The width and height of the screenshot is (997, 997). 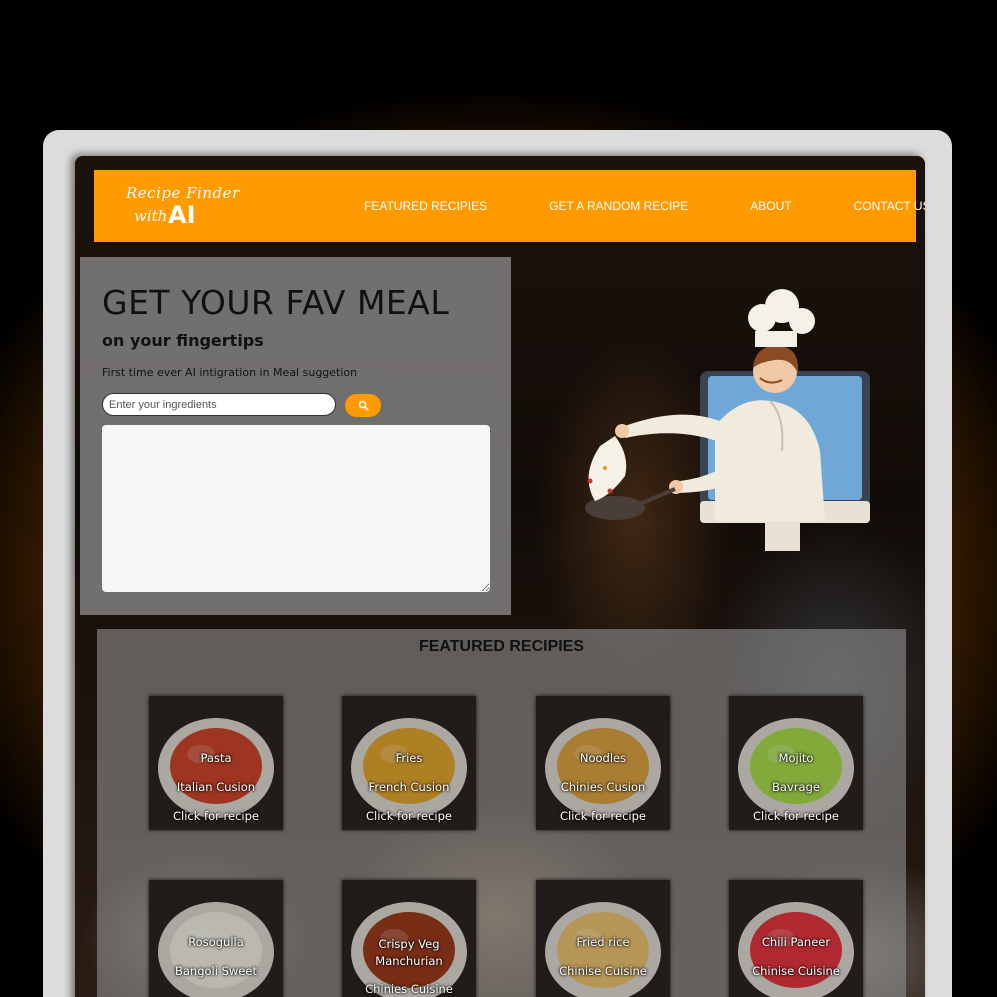 I want to click on recipe-name: Chili Paneer, so click(x=796, y=942).